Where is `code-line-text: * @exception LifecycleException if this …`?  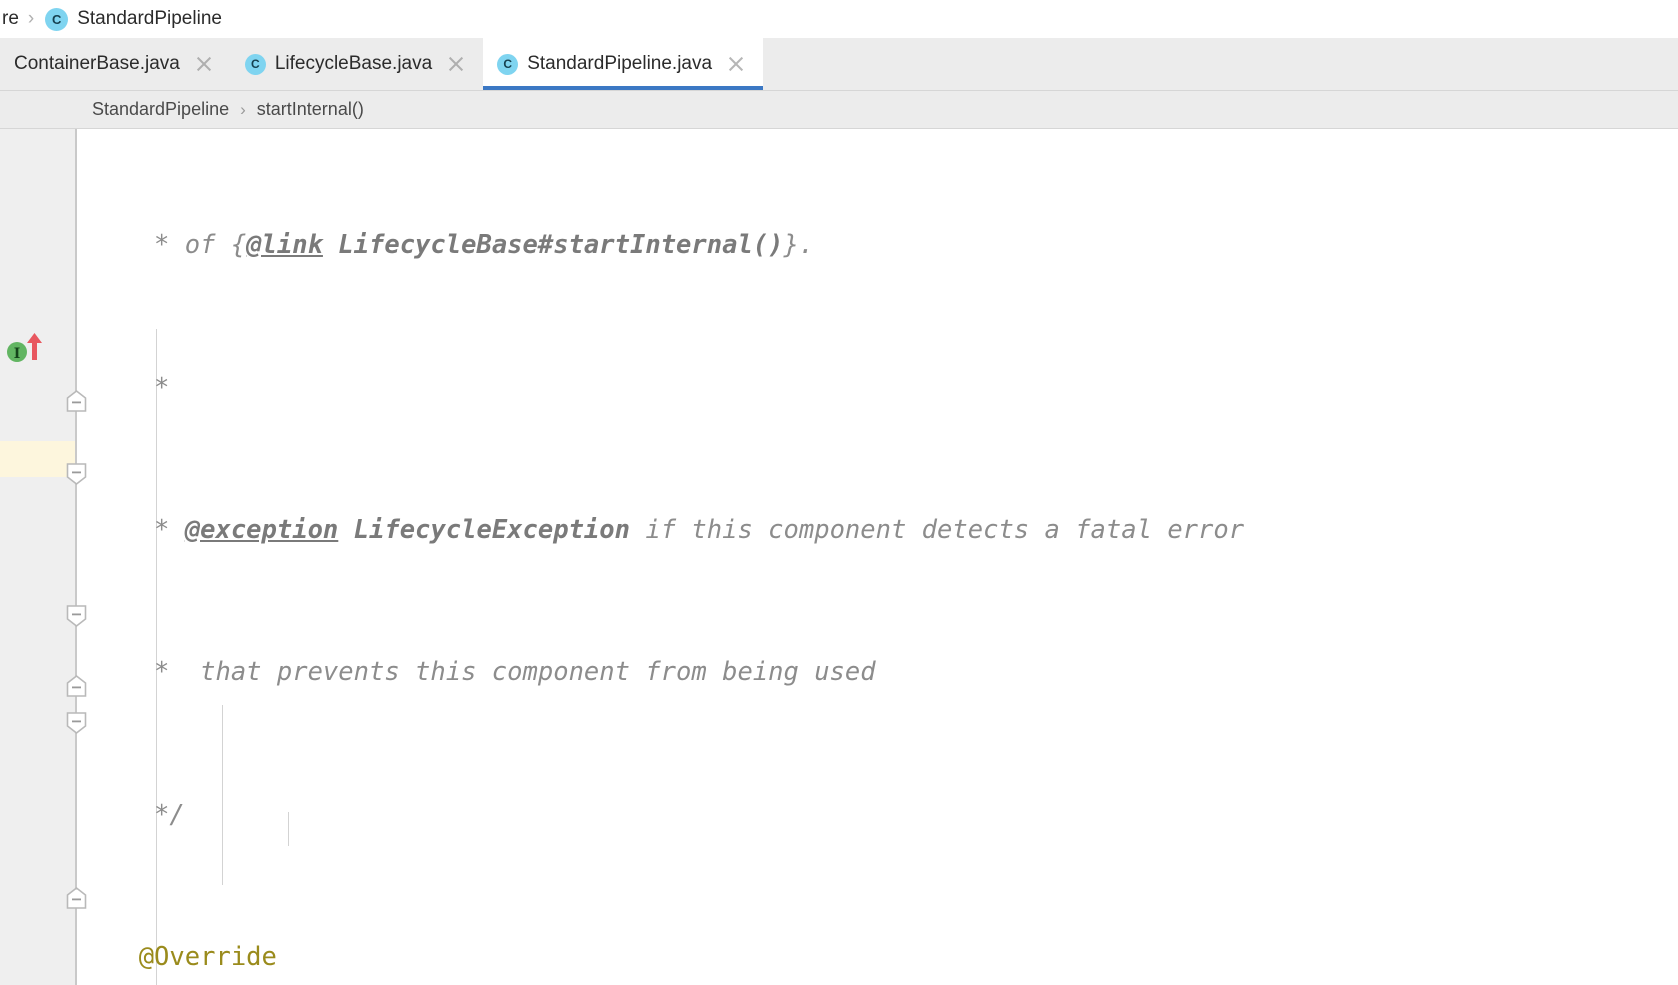
code-line-text: * @exception LifecycleException if this … is located at coordinates (676, 529).